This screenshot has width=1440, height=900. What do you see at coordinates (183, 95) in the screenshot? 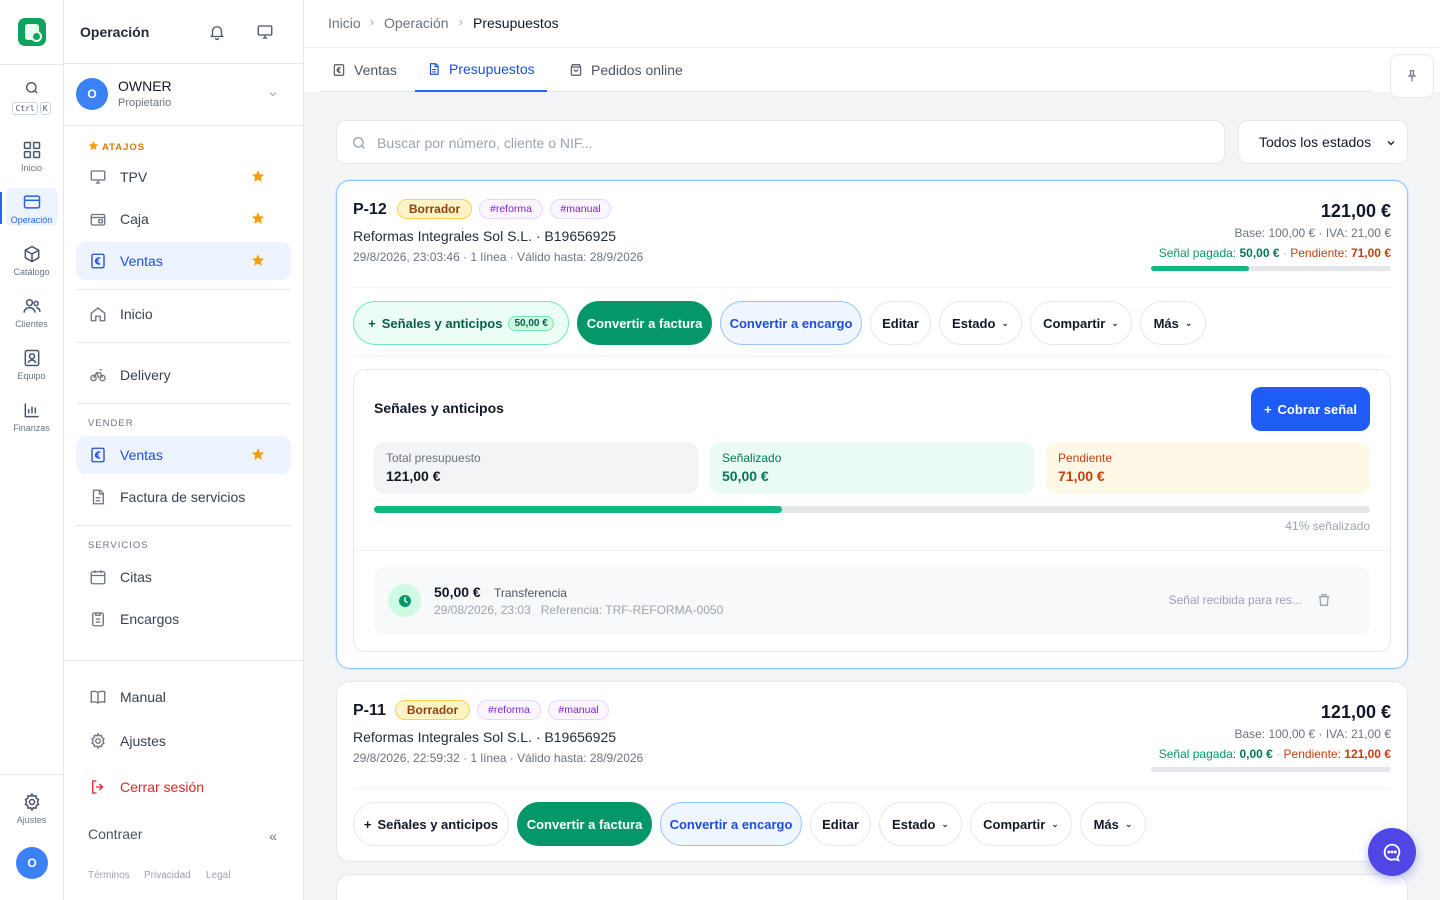
I see `owner-switcher: O OWNER Propietario` at bounding box center [183, 95].